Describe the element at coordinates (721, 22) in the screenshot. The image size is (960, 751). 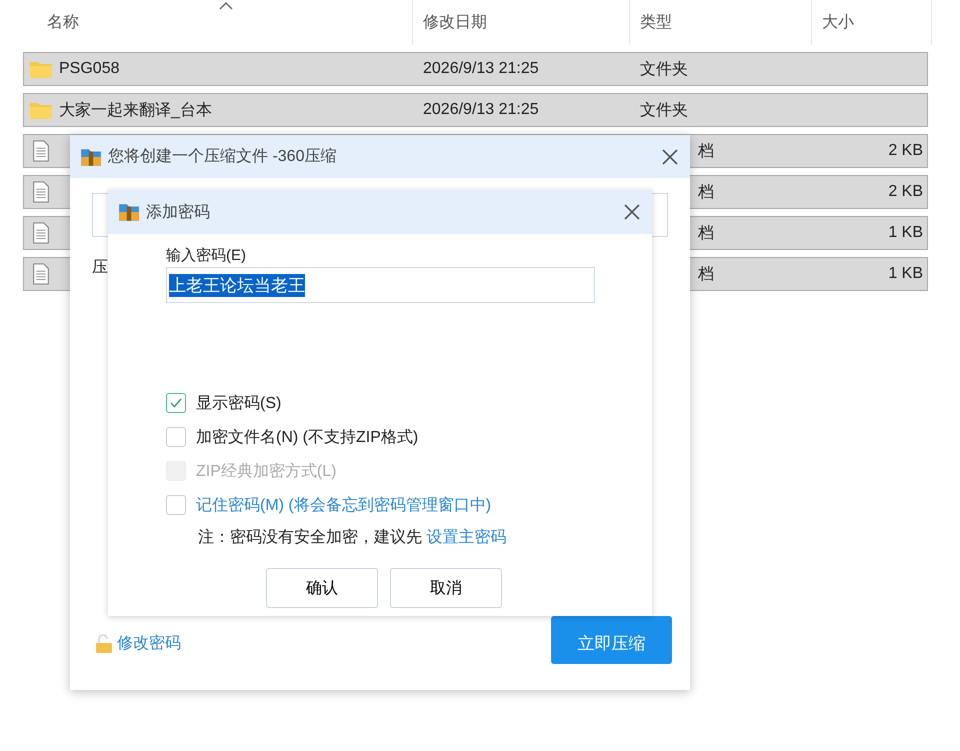
I see `column-header: 类型` at that location.